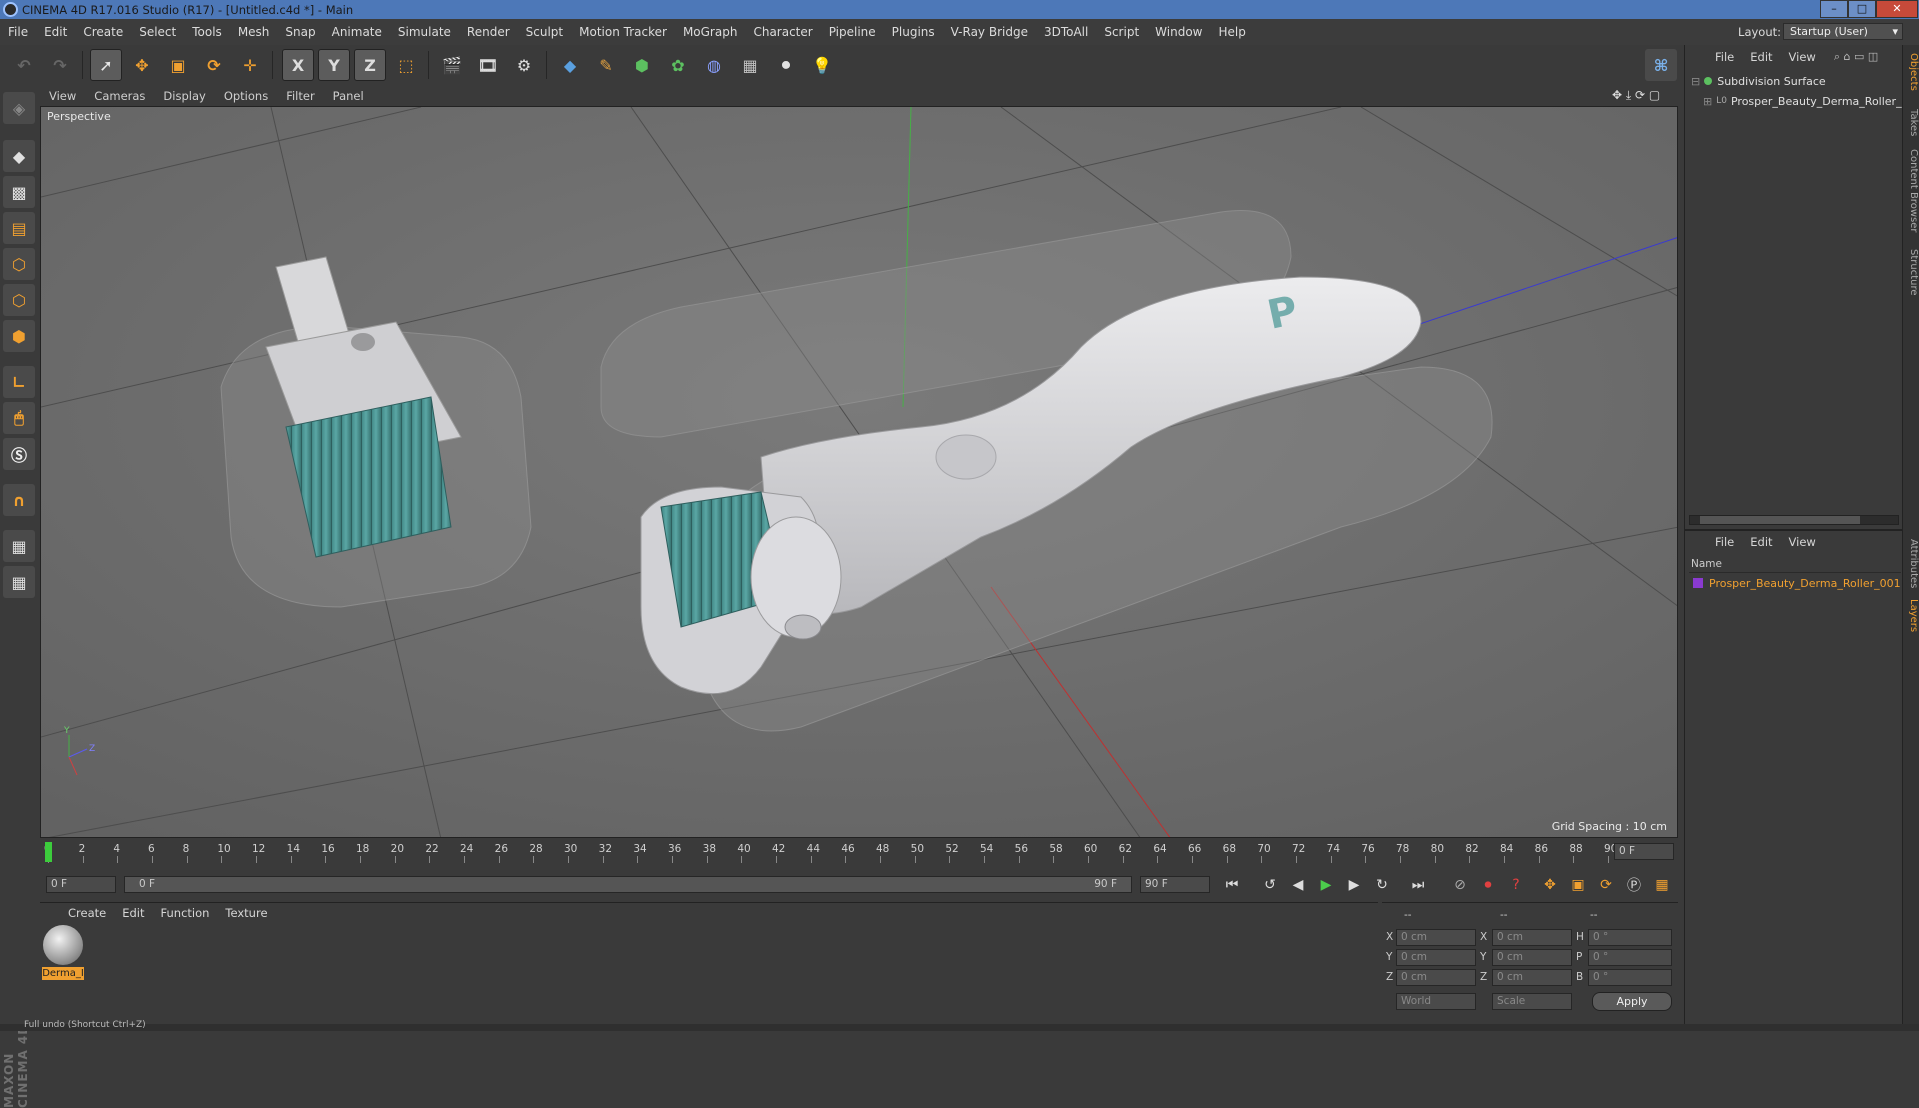  What do you see at coordinates (1634, 885) in the screenshot?
I see `key-param-icon: Ⓟ` at bounding box center [1634, 885].